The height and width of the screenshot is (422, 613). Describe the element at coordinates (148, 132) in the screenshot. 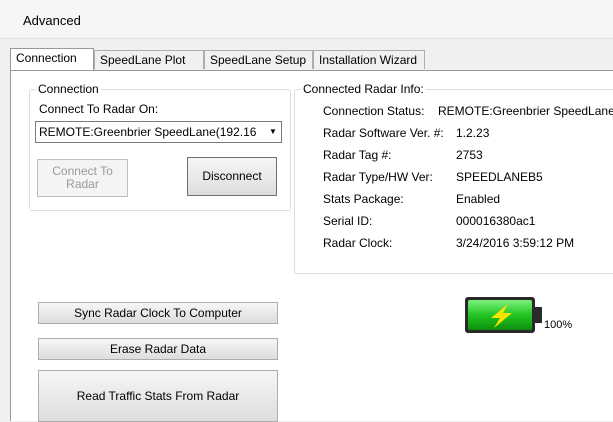

I see `radar-connection-value: REMOTE:Greenbrier SpeedLane(192.16` at that location.